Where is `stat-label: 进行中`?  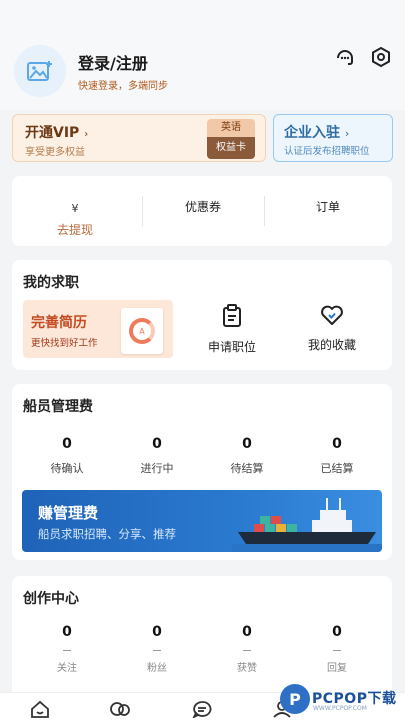
stat-label: 进行中 is located at coordinates (157, 468).